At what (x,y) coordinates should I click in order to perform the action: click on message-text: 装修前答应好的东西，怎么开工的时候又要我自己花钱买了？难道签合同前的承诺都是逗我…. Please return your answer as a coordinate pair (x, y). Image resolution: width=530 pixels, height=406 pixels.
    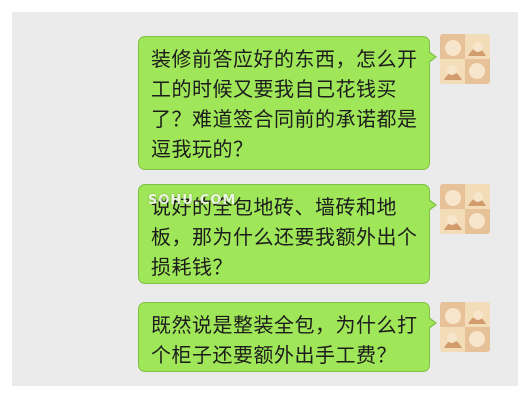
    Looking at the image, I should click on (284, 104).